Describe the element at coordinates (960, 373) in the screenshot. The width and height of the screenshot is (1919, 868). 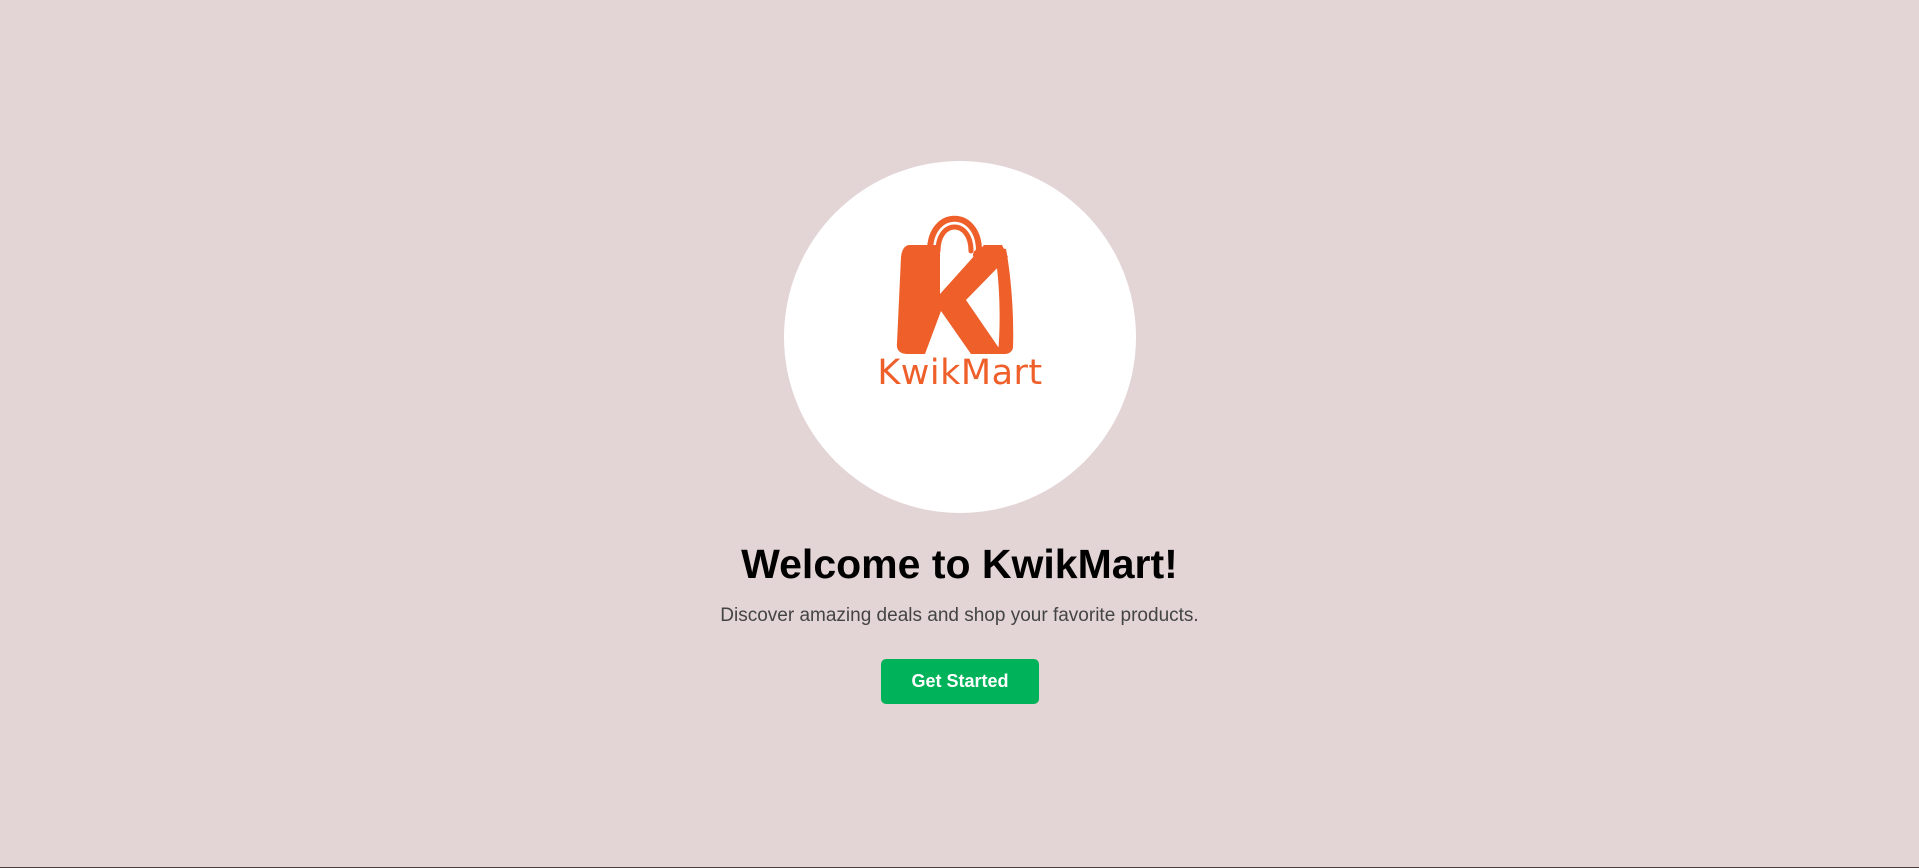
I see `brand-name: KwikMart` at that location.